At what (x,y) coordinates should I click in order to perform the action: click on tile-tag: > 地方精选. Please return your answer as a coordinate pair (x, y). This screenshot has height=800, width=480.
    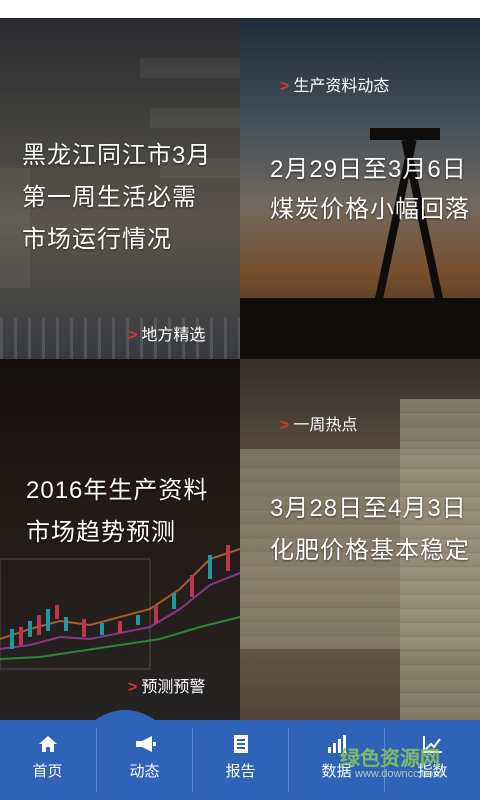
    Looking at the image, I should click on (166, 333).